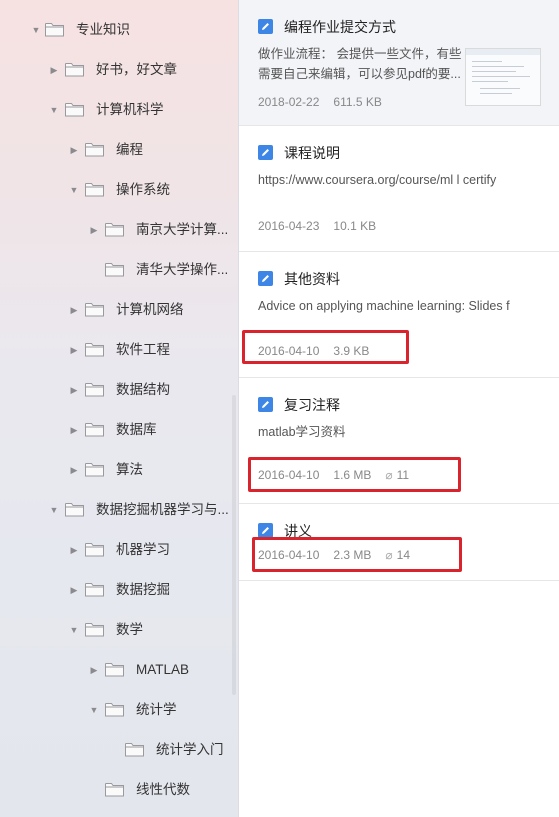 The width and height of the screenshot is (559, 817). What do you see at coordinates (143, 389) in the screenshot?
I see `tree-item-label: 数据结构` at bounding box center [143, 389].